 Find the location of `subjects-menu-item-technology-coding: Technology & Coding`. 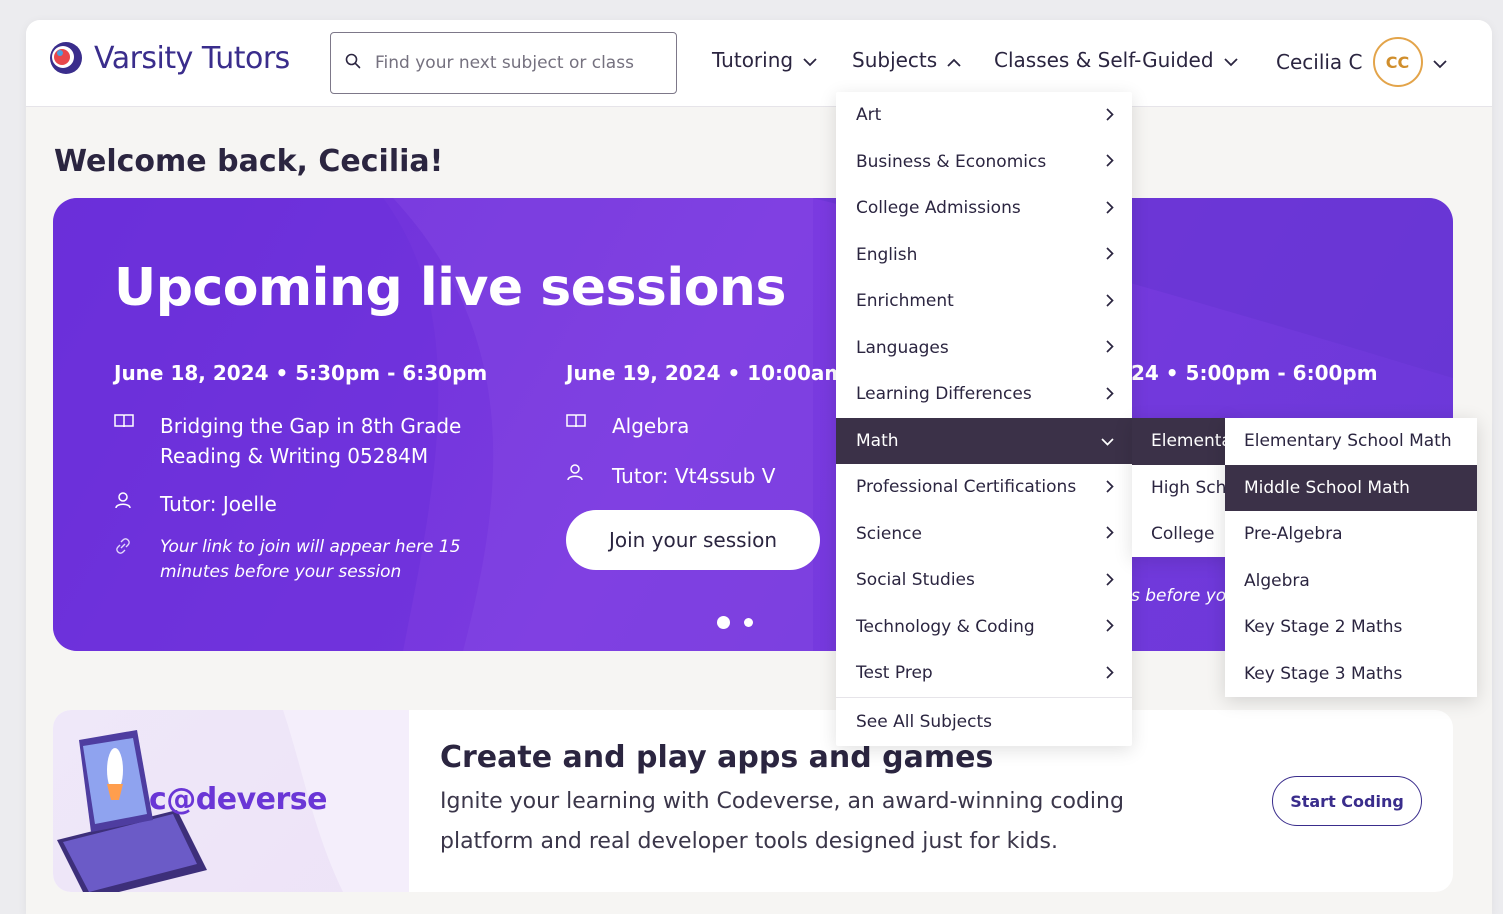

subjects-menu-item-technology-coding: Technology & Coding is located at coordinates (984, 627).